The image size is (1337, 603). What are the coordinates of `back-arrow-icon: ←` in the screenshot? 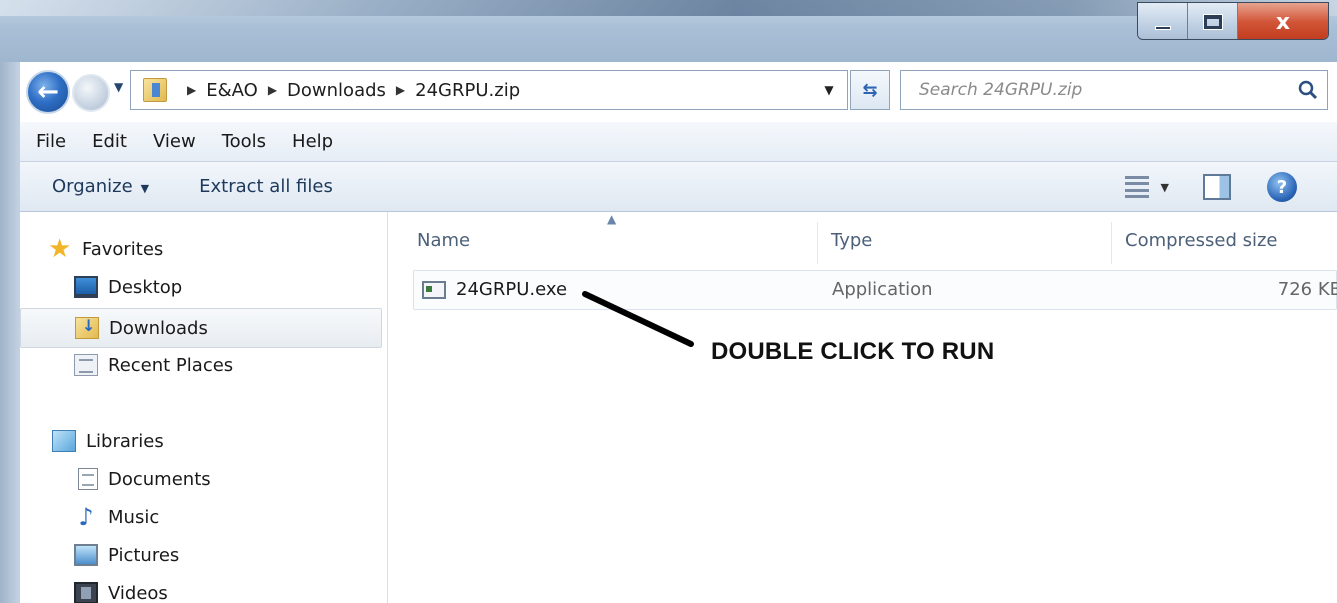 It's located at (48, 92).